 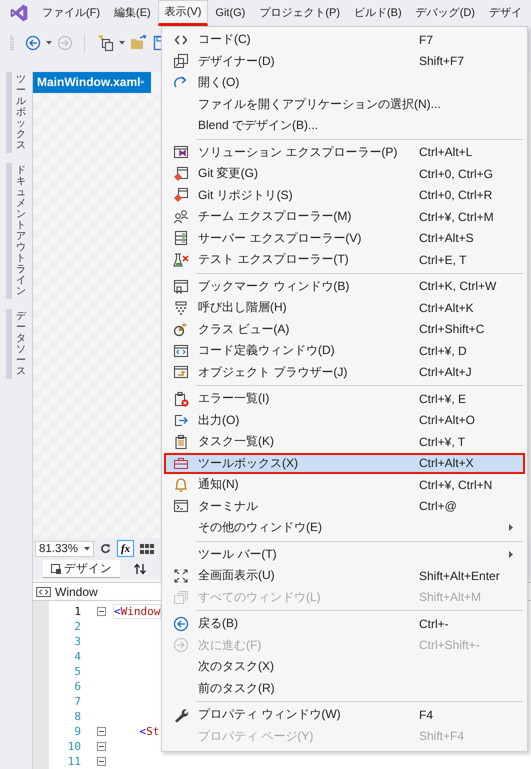 I want to click on code-text: <Window, so click(x=137, y=612).